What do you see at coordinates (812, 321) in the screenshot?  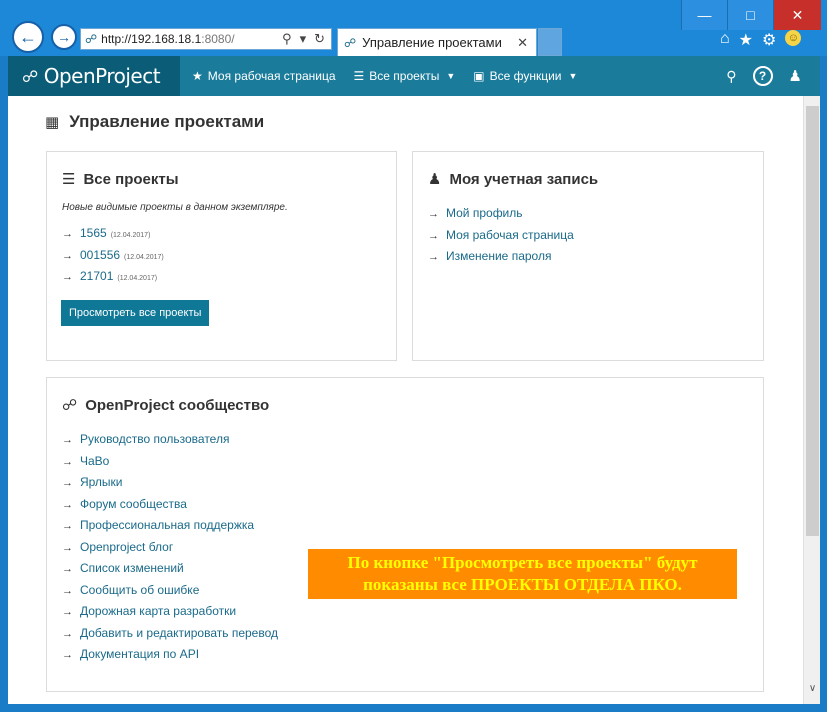 I see `scrollbar-thumb` at bounding box center [812, 321].